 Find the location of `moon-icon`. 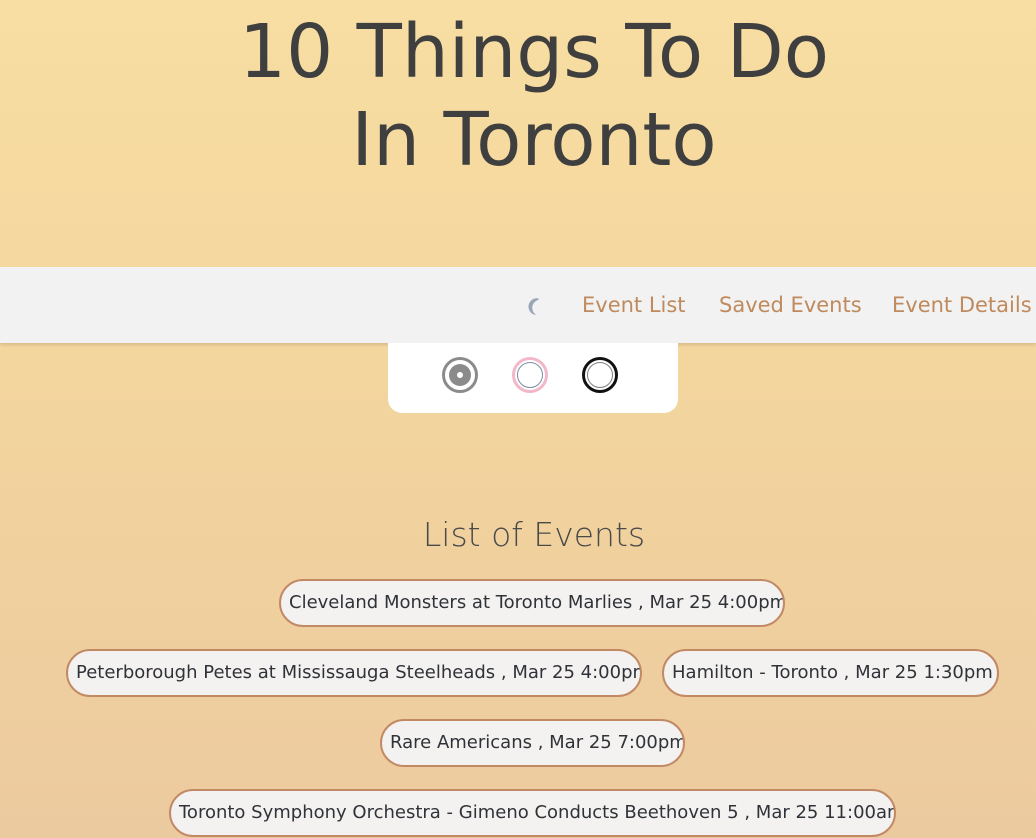

moon-icon is located at coordinates (535, 307).